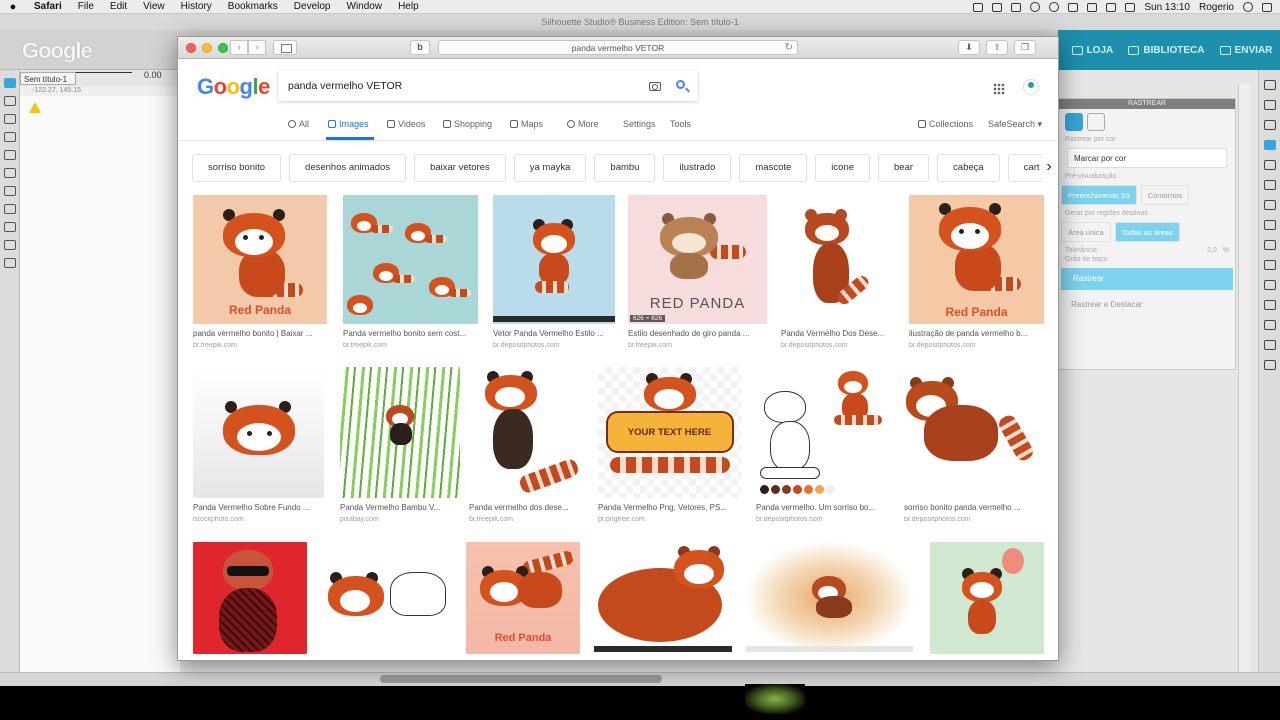 The height and width of the screenshot is (720, 1280). I want to click on transform-icon, so click(1270, 265).